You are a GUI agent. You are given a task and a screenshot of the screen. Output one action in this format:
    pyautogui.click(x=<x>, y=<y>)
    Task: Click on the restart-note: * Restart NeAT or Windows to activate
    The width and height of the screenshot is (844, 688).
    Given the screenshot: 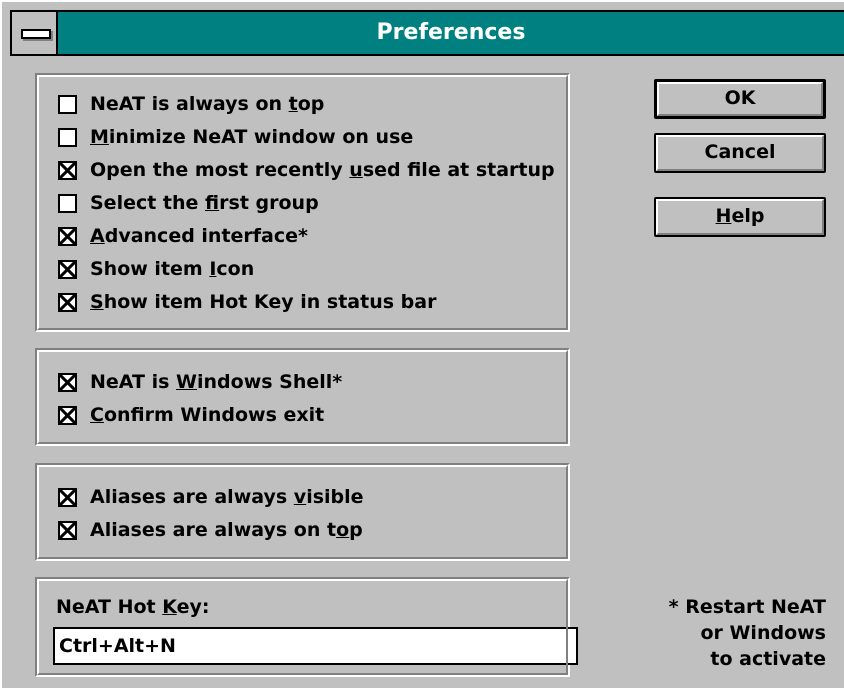 What is the action you would take?
    pyautogui.click(x=747, y=633)
    